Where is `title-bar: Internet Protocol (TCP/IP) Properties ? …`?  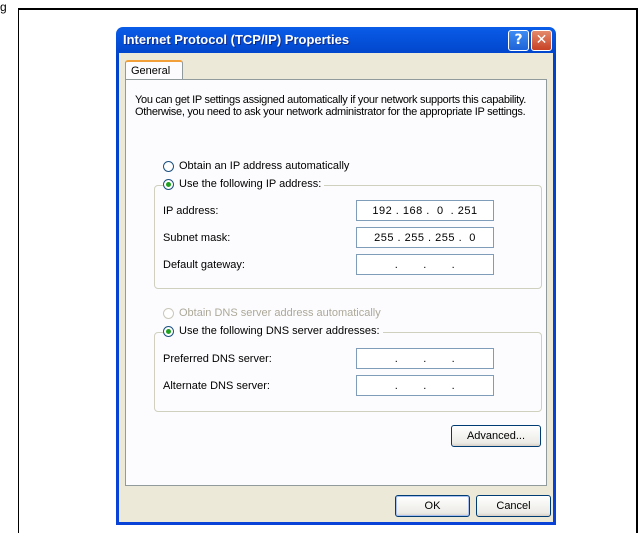
title-bar: Internet Protocol (TCP/IP) Properties ? … is located at coordinates (336, 40).